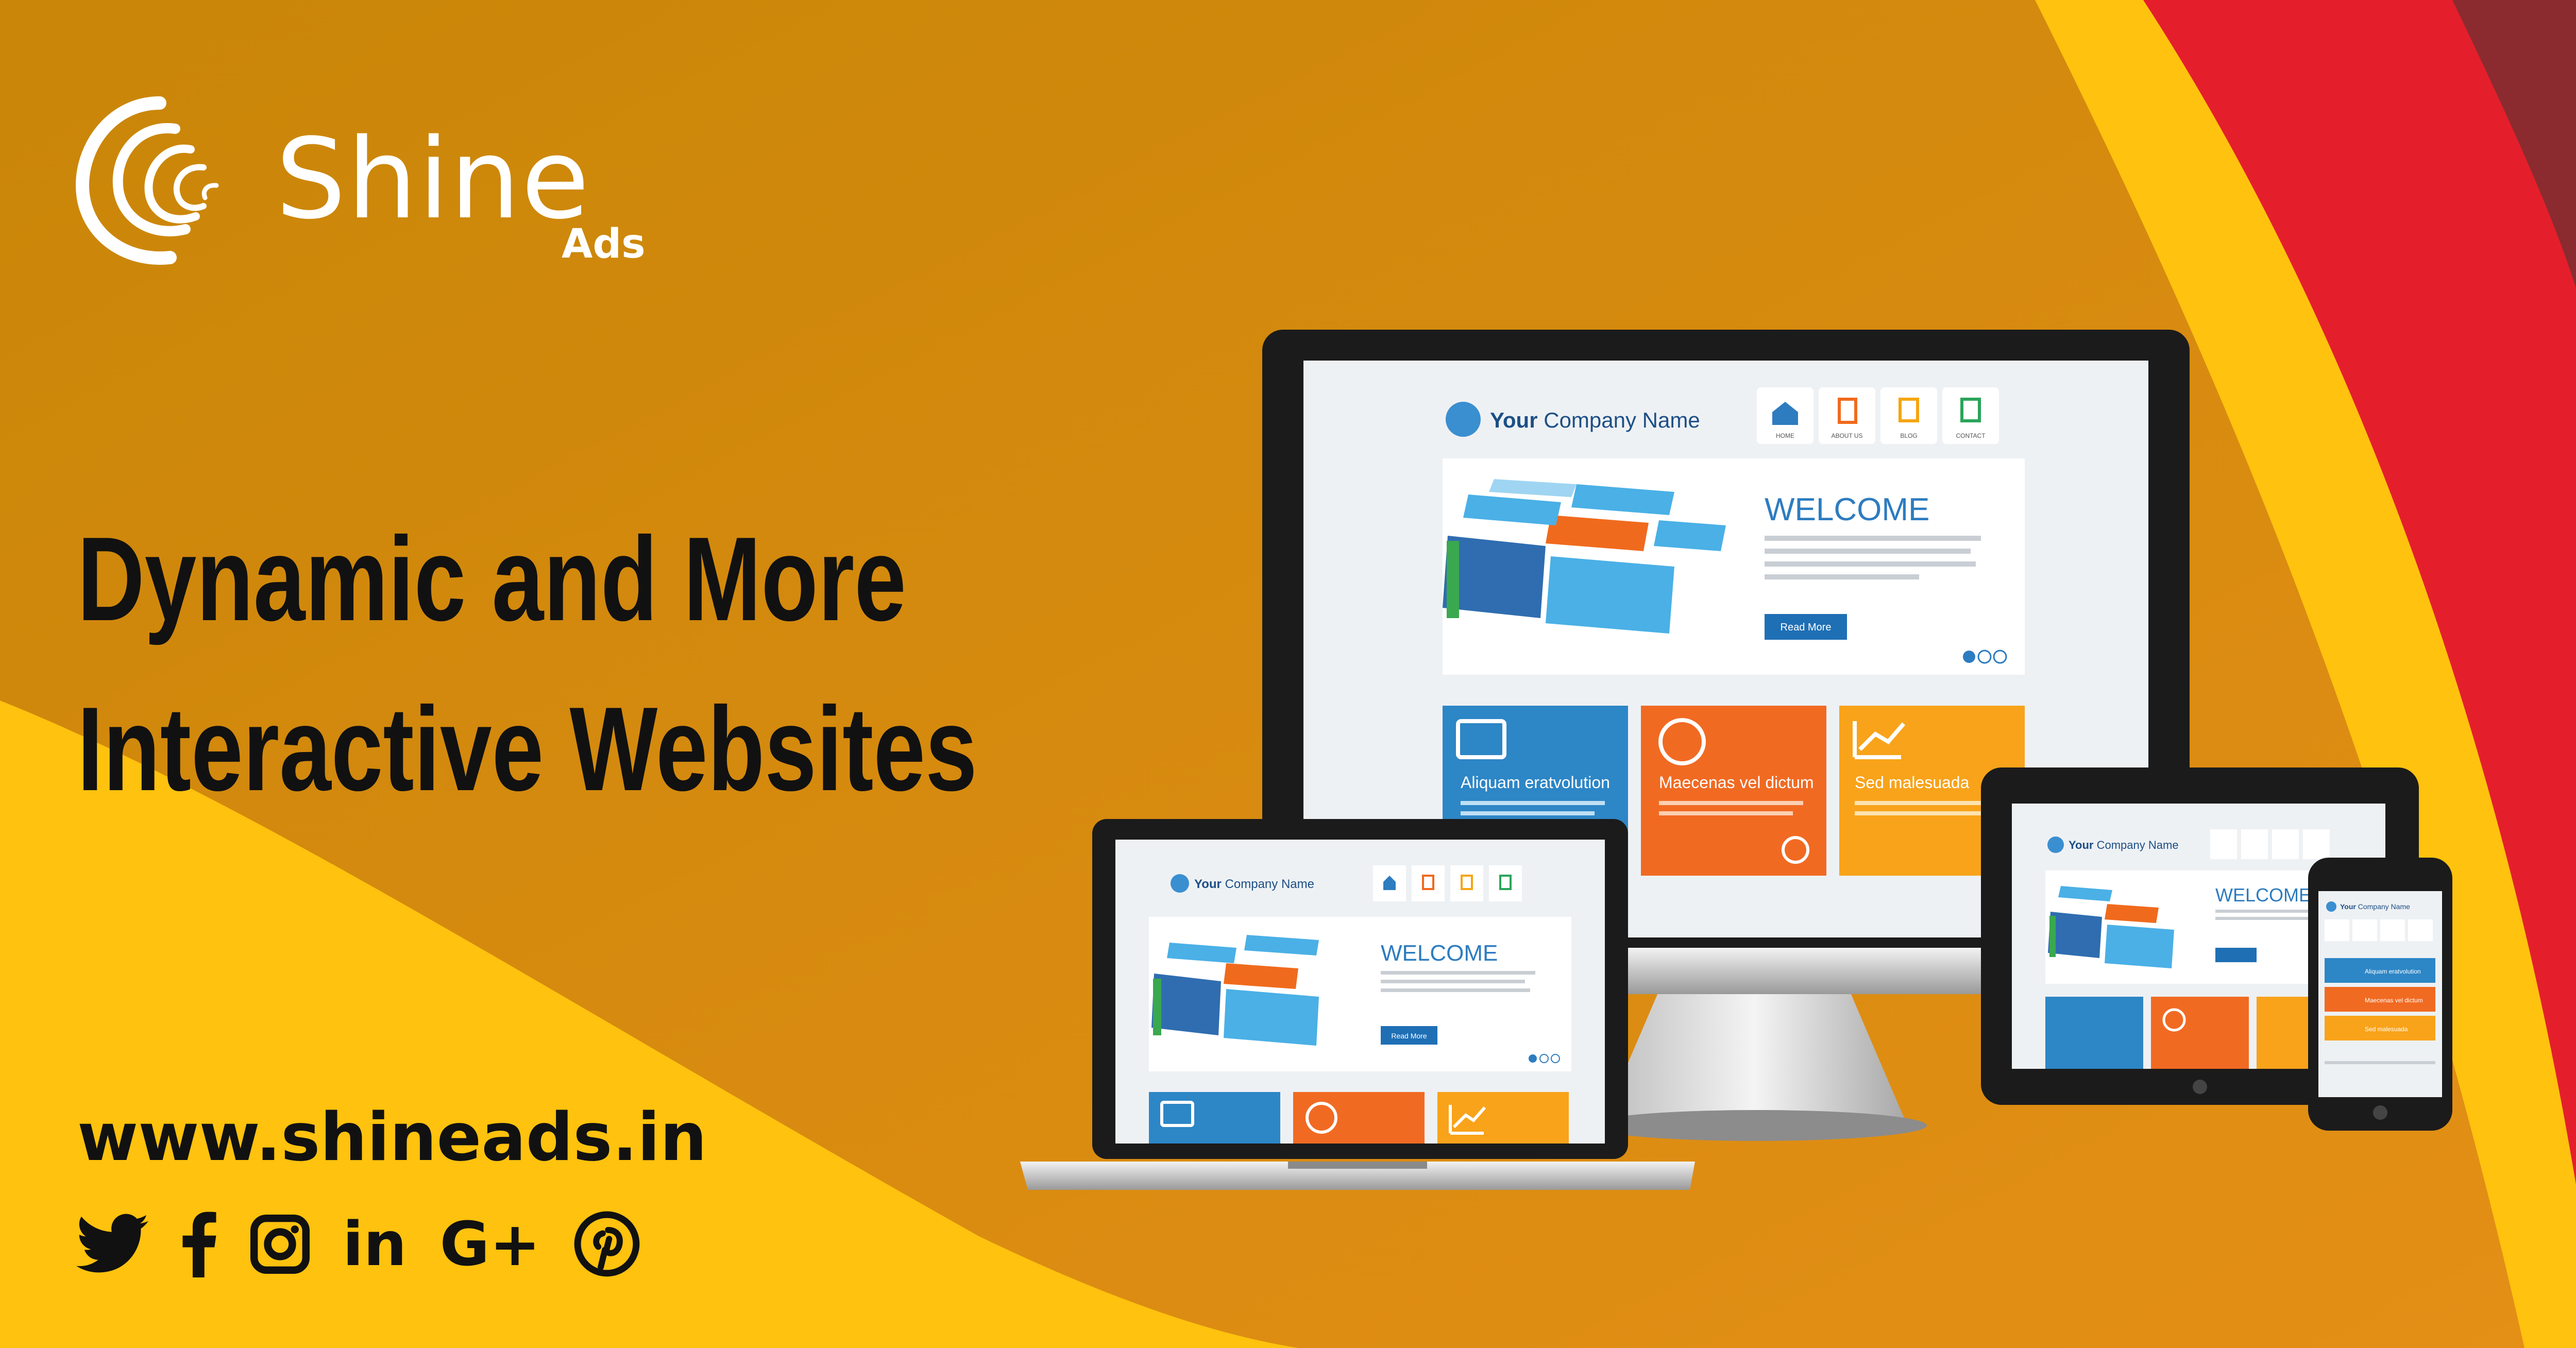 The image size is (2576, 1348). I want to click on laptop-read-more: Read More, so click(1409, 1036).